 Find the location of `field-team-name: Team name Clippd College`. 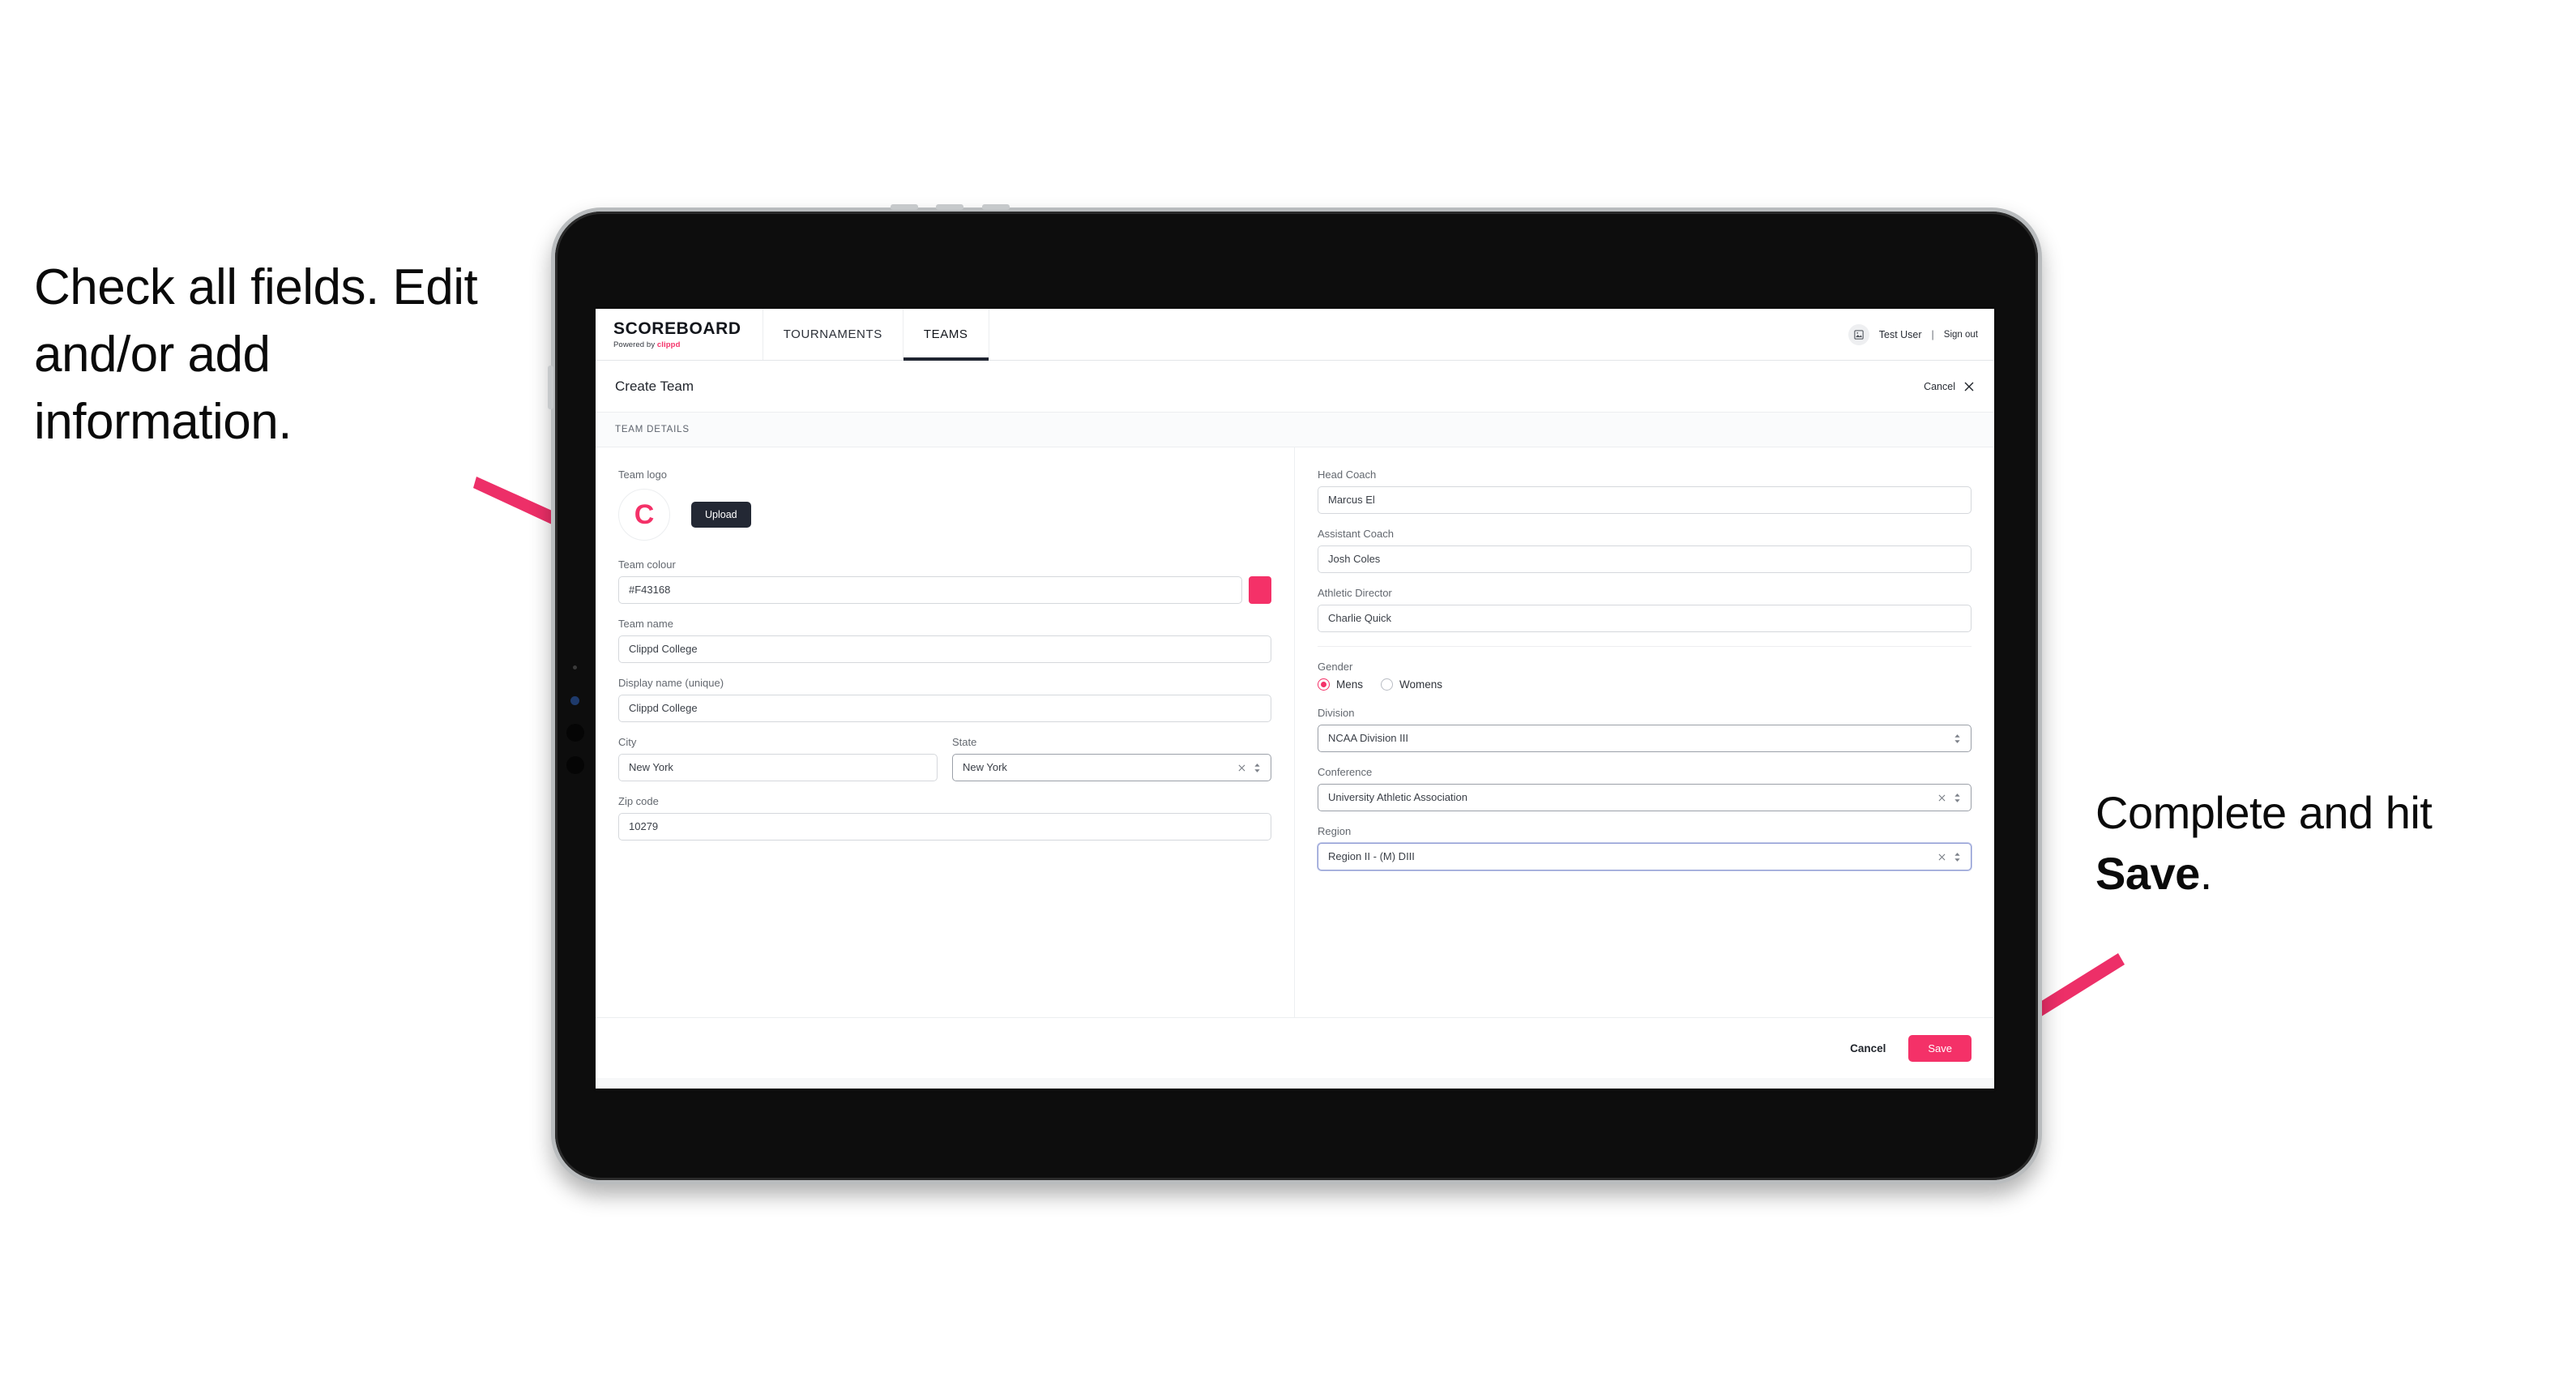

field-team-name: Team name Clippd College is located at coordinates (944, 640).